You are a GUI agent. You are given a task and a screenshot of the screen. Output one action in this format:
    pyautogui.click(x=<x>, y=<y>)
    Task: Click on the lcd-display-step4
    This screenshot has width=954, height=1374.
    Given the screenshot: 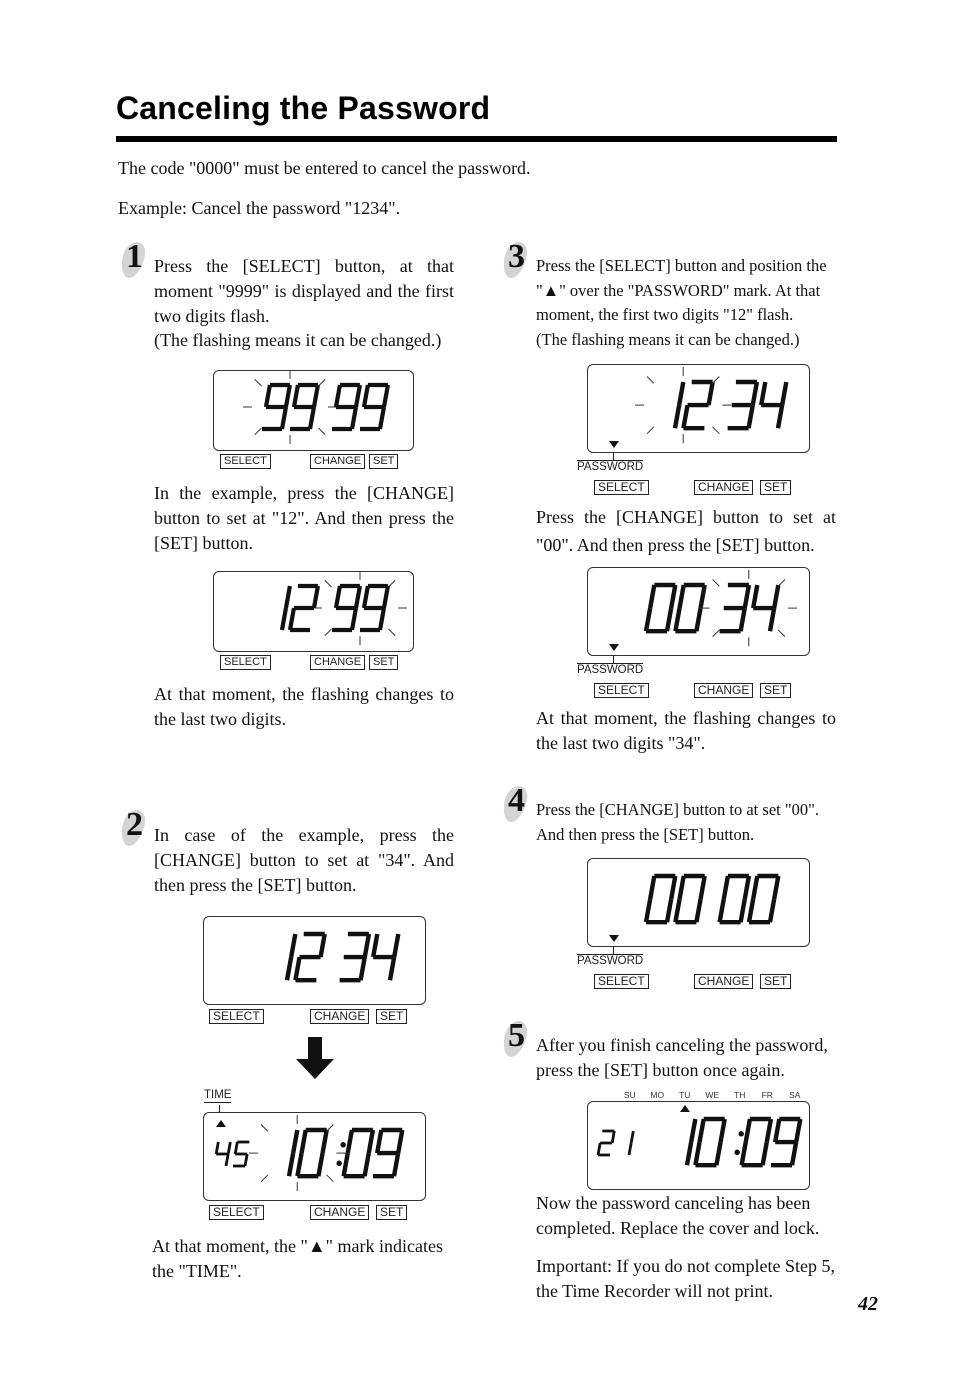 What is the action you would take?
    pyautogui.click(x=698, y=902)
    